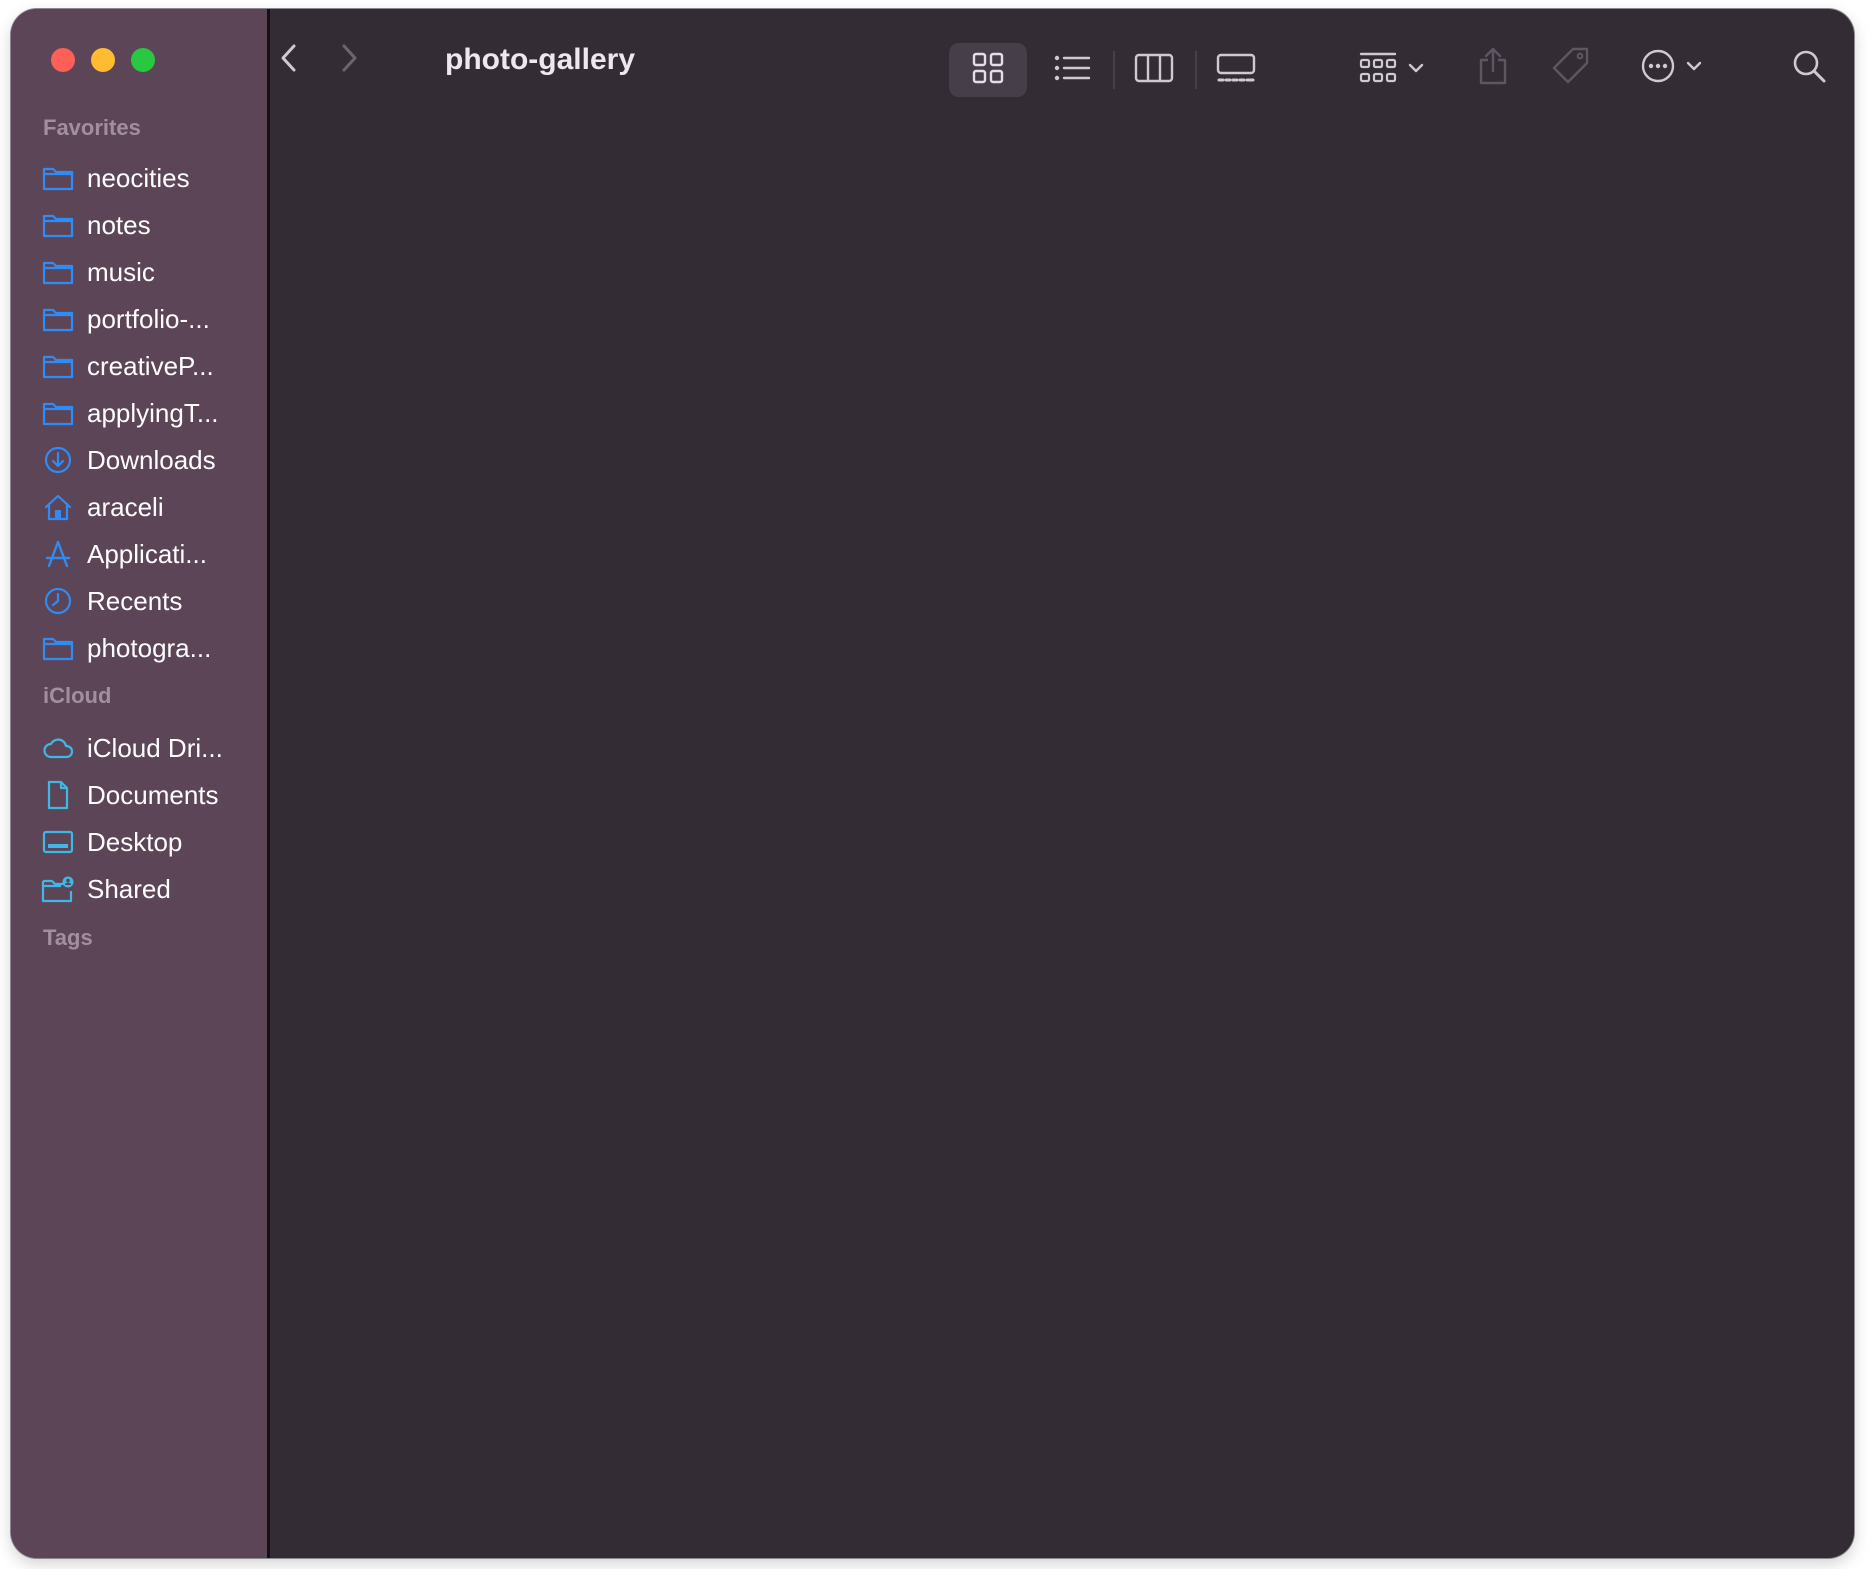  I want to click on group-by-button, so click(1391, 70).